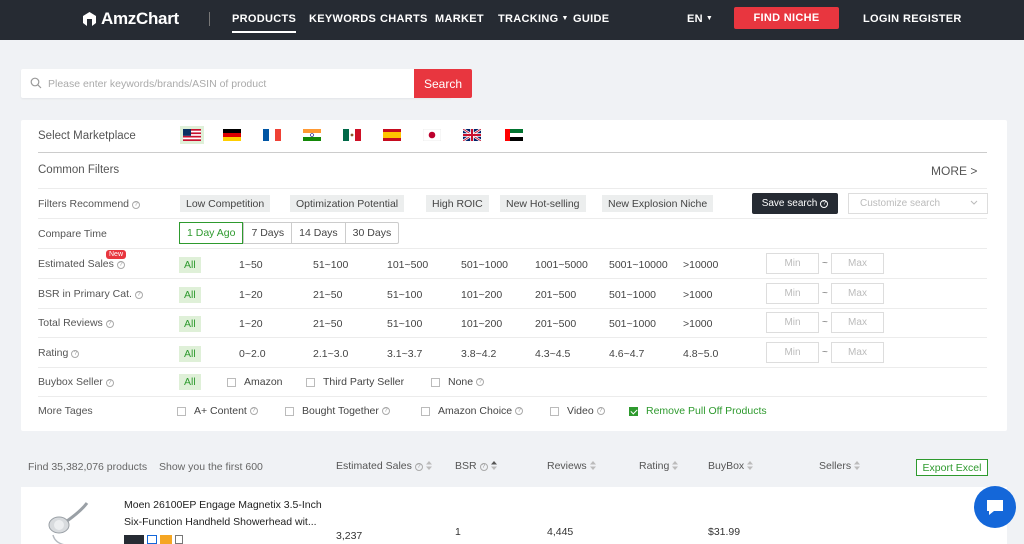 Image resolution: width=1024 pixels, height=544 pixels. I want to click on rating-option: 3.8~4.2, so click(478, 354).